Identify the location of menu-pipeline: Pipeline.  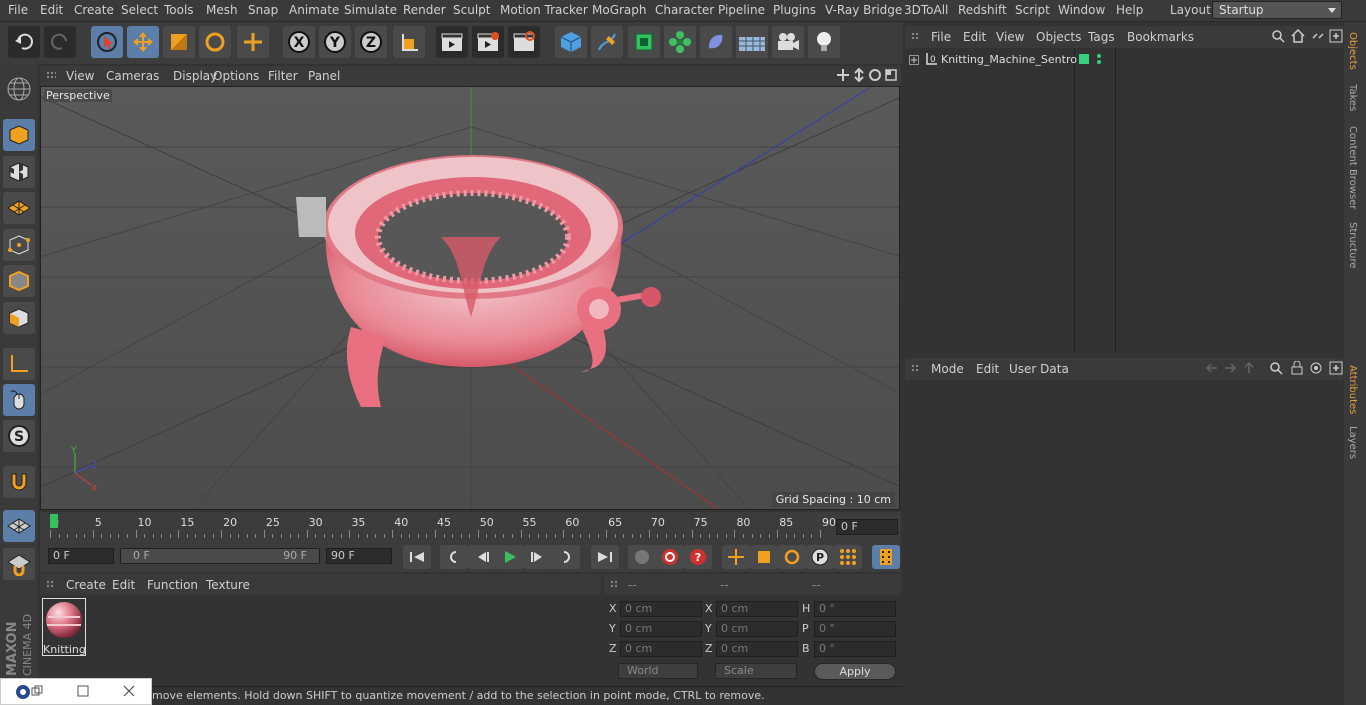
(741, 10).